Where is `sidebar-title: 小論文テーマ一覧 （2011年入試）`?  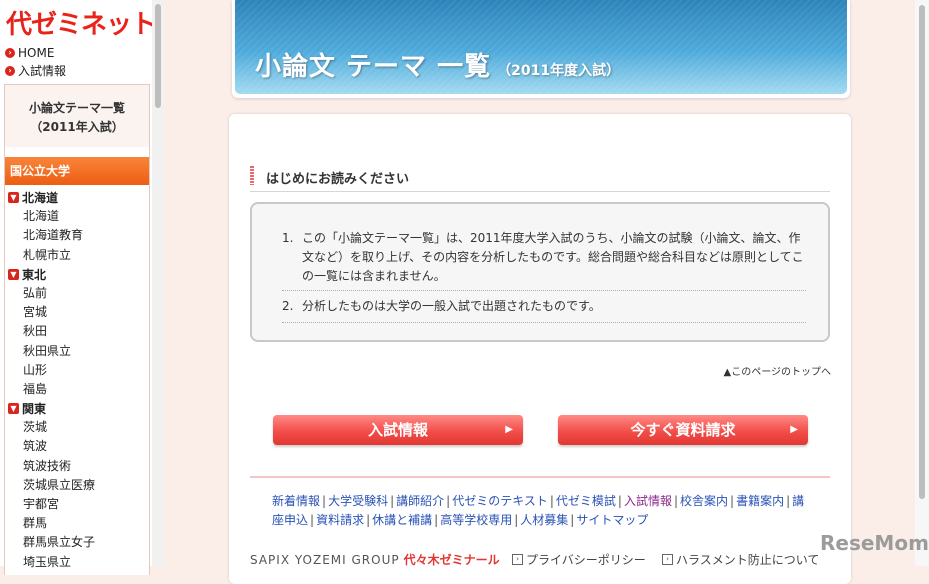
sidebar-title: 小論文テーマ一覧 （2011年入試） is located at coordinates (77, 116).